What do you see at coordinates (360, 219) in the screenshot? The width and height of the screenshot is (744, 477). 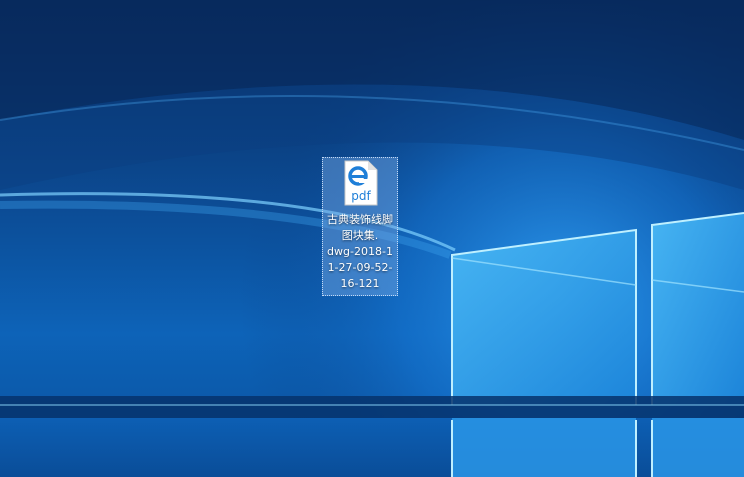 I see `file-name-line: 古典装饰线脚` at bounding box center [360, 219].